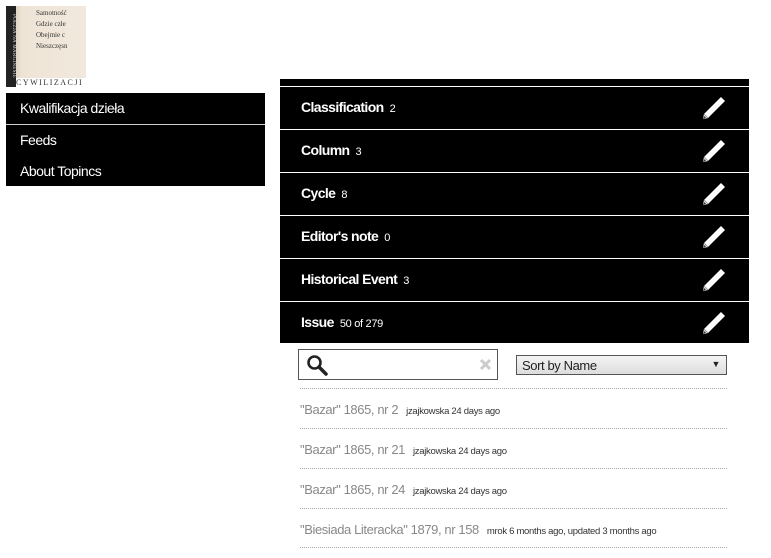  I want to click on menu-item-feeds: Feeds, so click(38, 140).